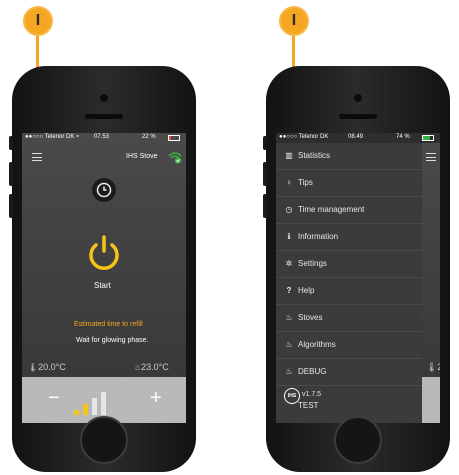  Describe the element at coordinates (54, 398) in the screenshot. I see `decrease-power-button: −` at that location.